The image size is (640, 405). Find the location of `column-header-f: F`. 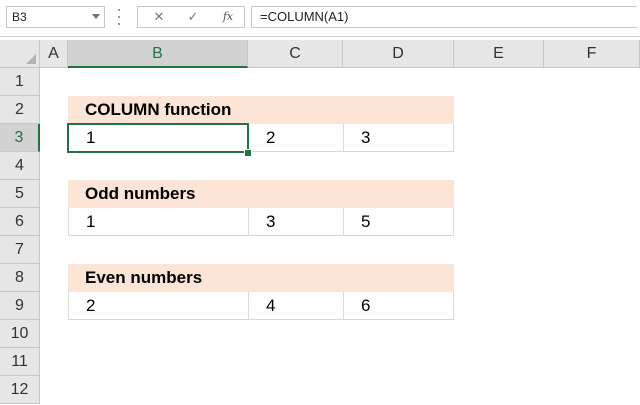

column-header-f: F is located at coordinates (592, 54).